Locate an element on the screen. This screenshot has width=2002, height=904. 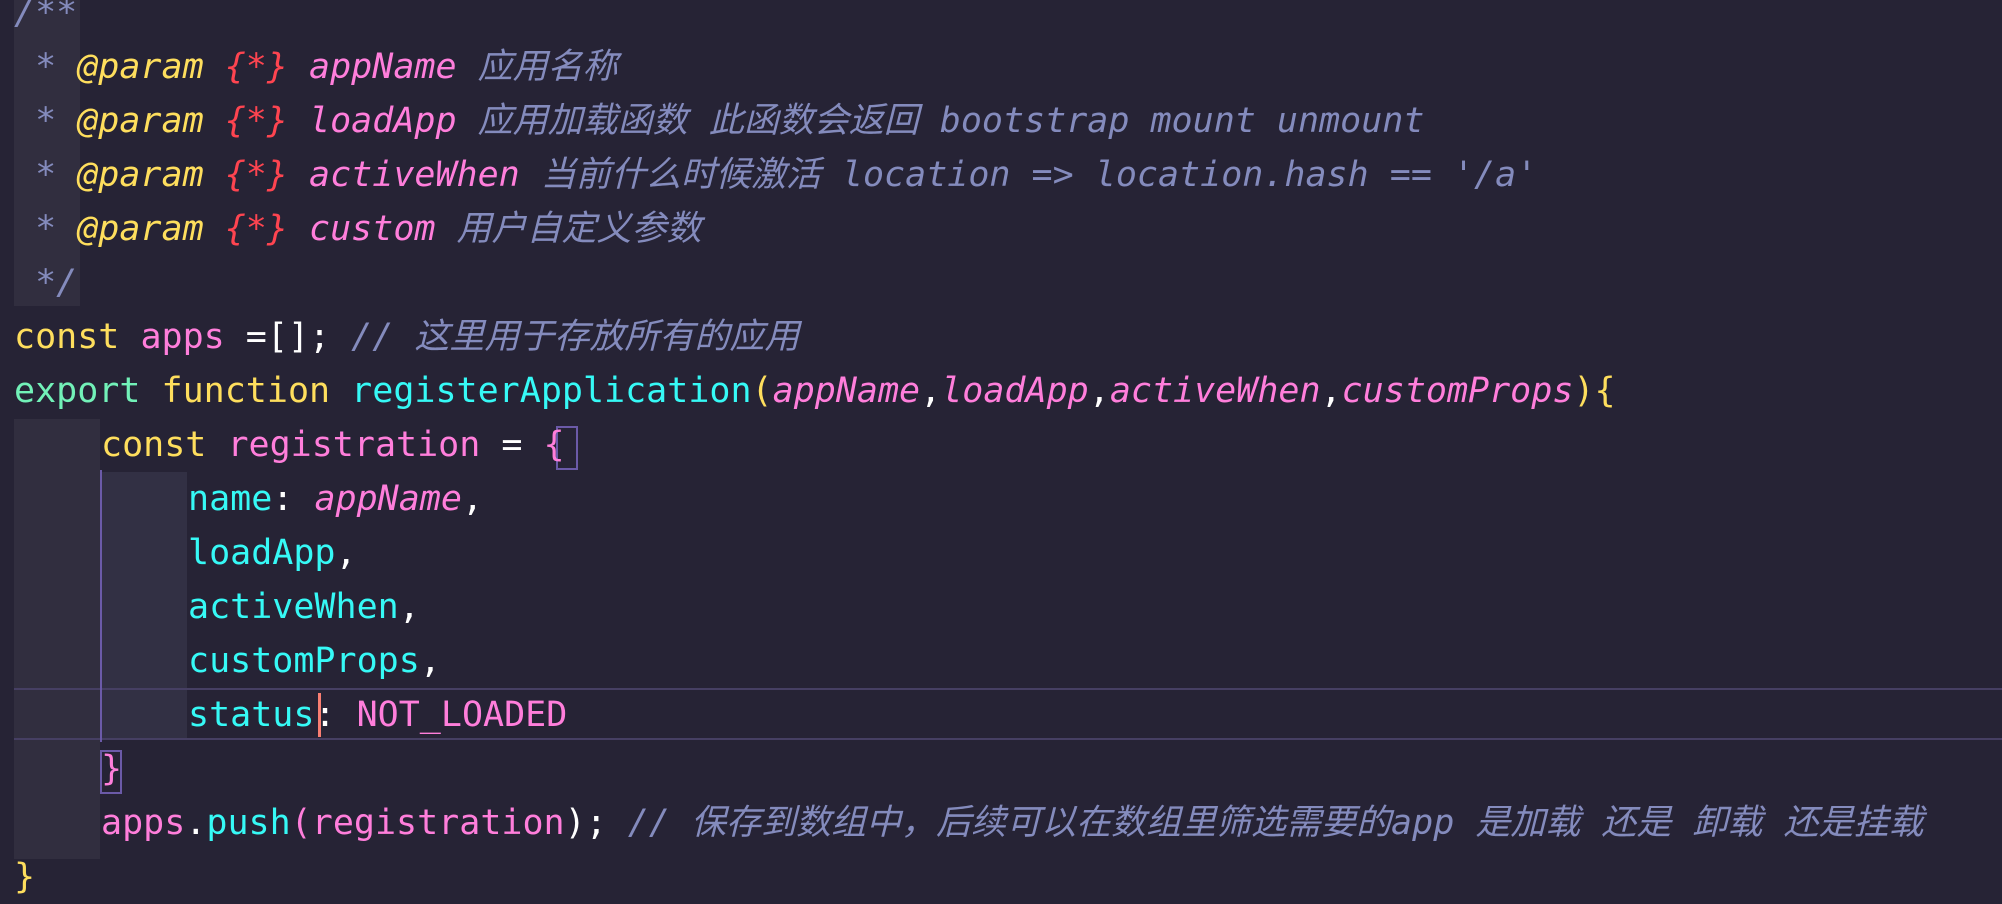
property-value: appName is located at coordinates (388, 499).